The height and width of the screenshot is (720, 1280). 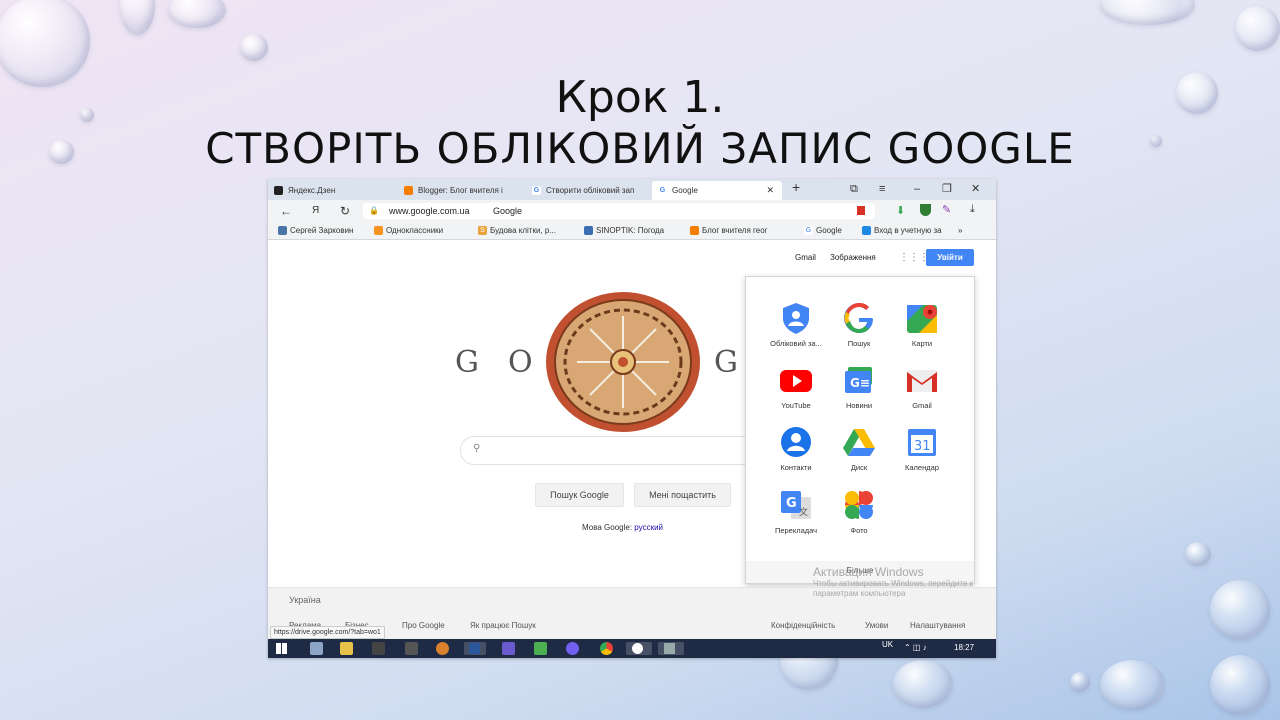 What do you see at coordinates (315, 211) in the screenshot?
I see `yandex-button: Я` at bounding box center [315, 211].